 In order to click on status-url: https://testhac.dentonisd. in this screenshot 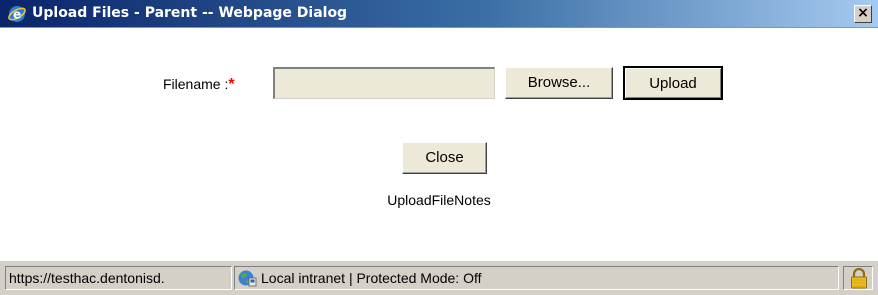, I will do `click(118, 278)`.